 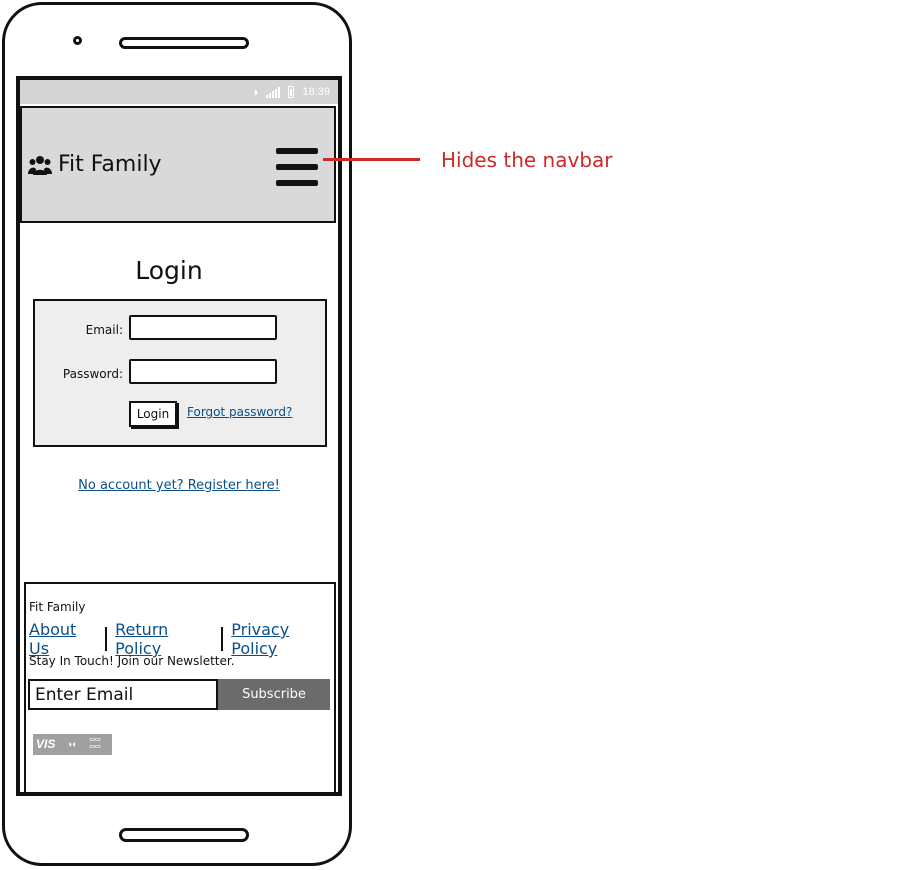 I want to click on app-header: Fit Family, so click(x=178, y=164).